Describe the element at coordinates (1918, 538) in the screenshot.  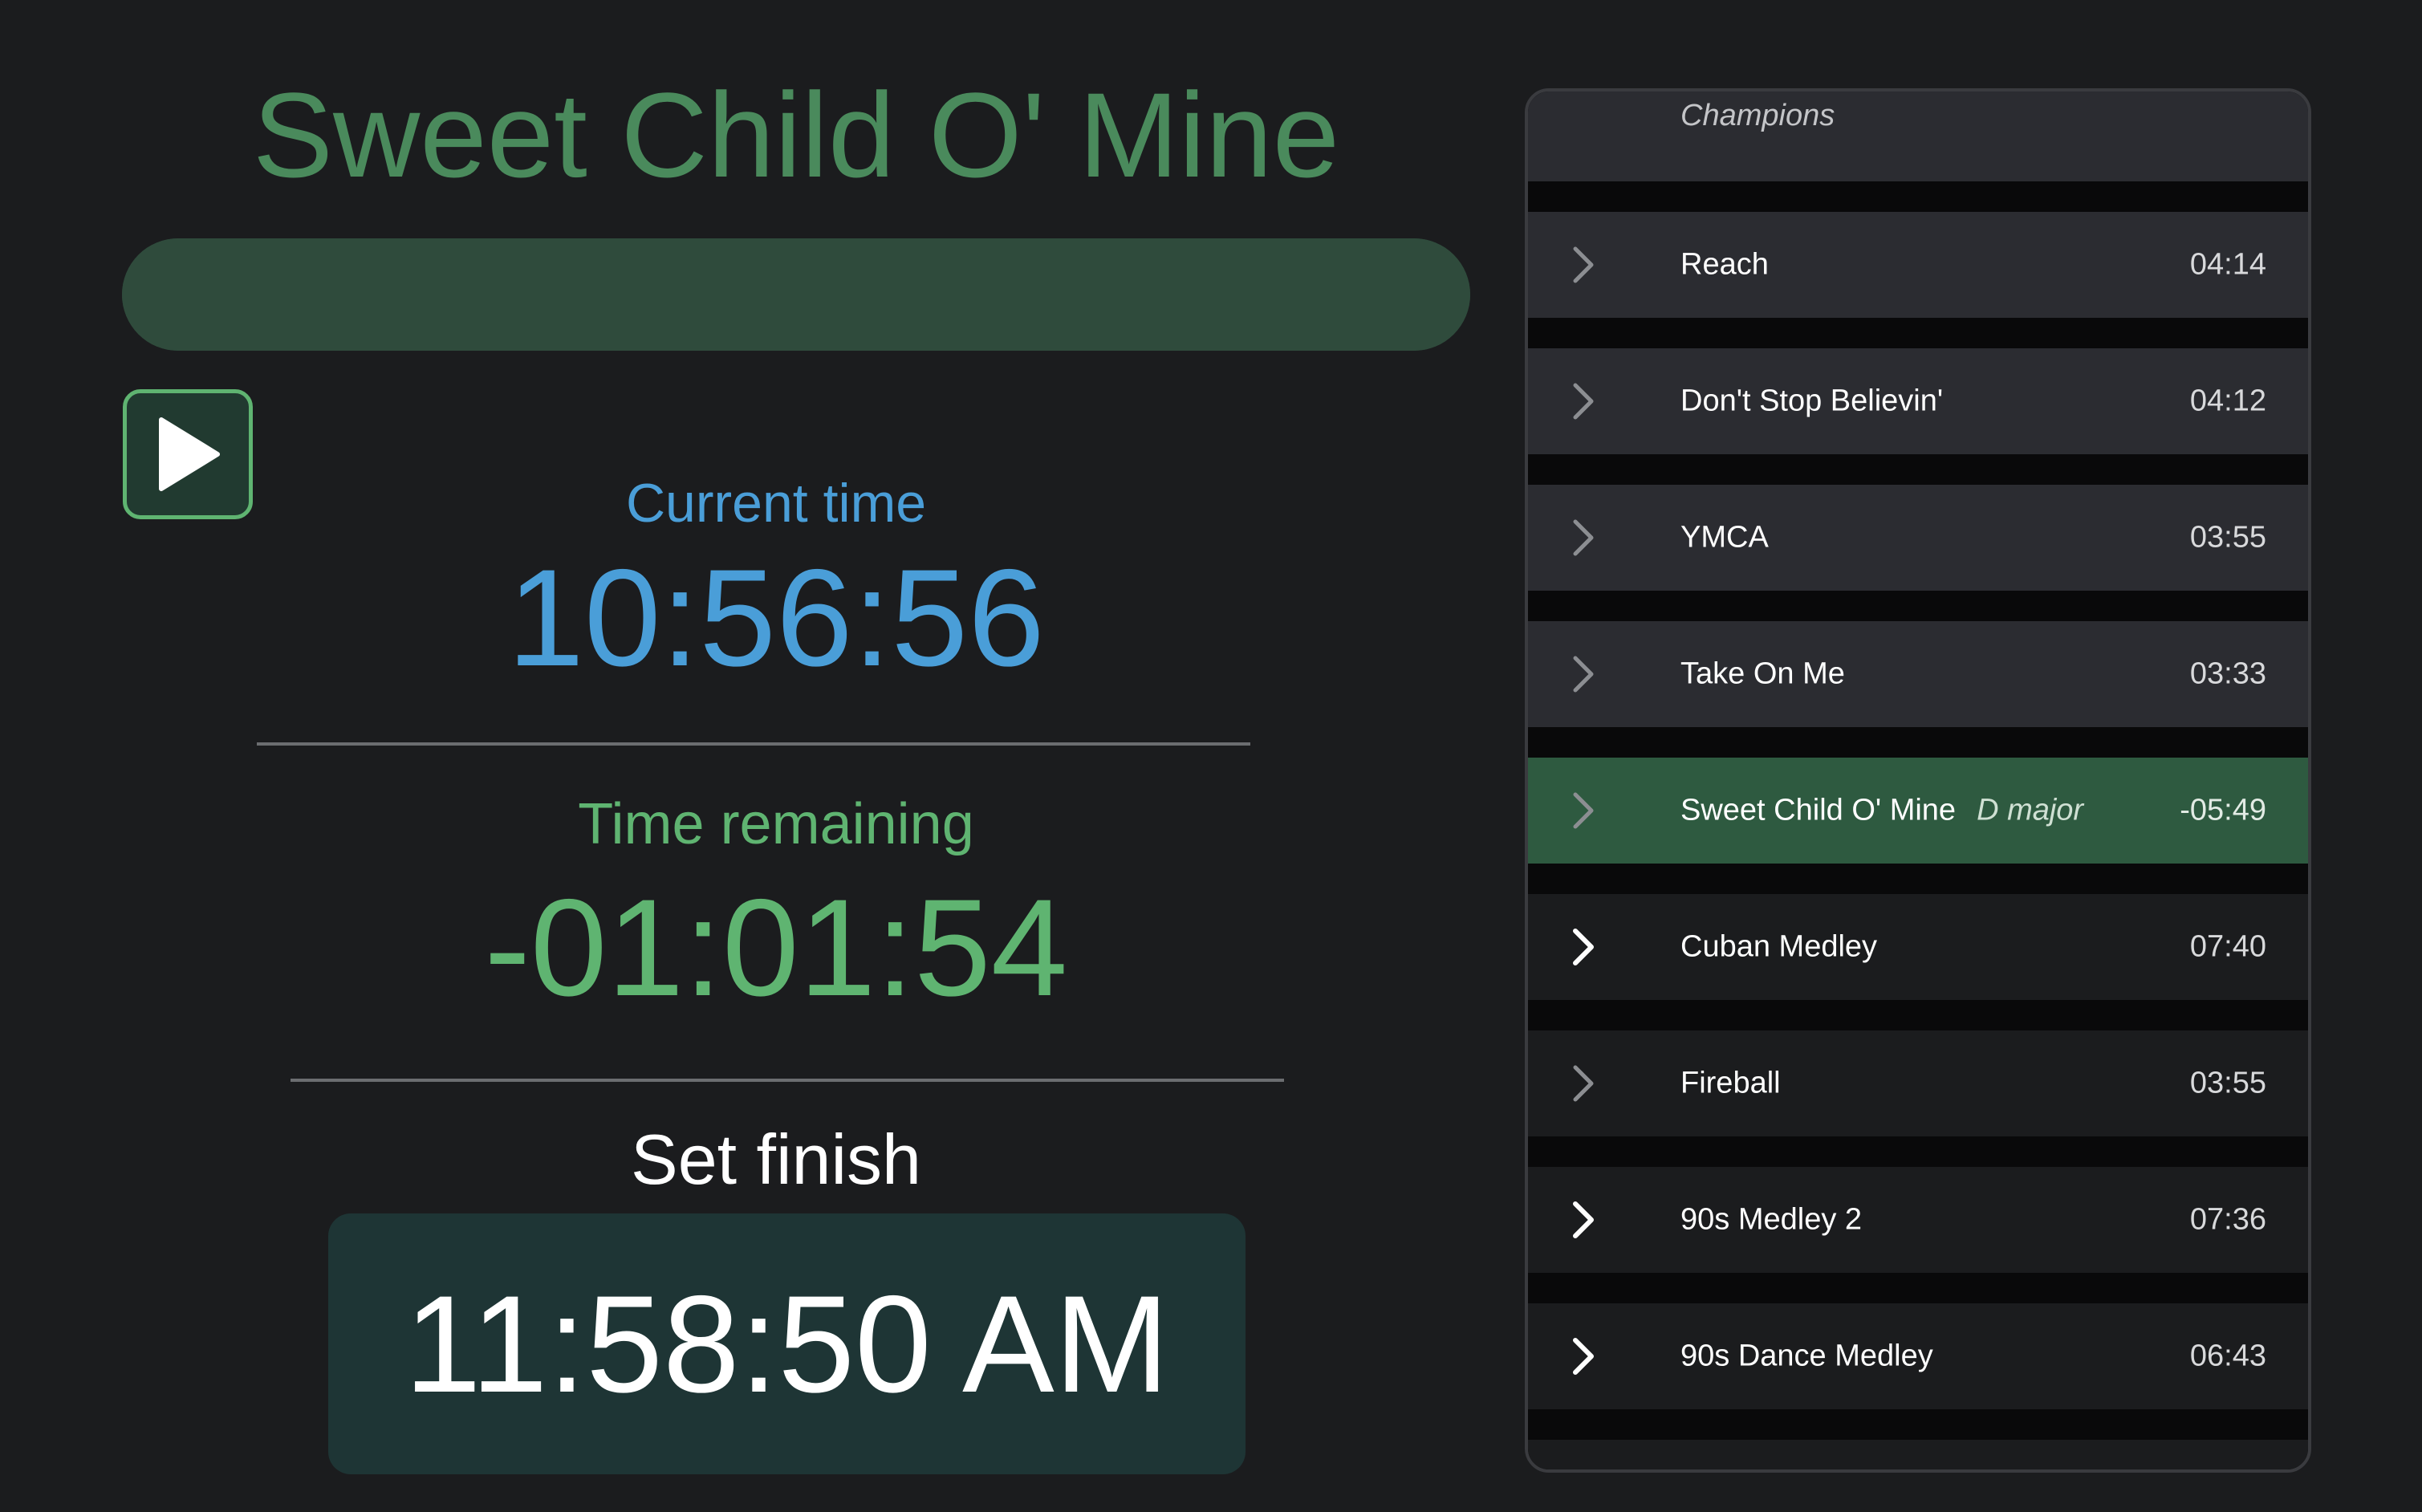
I see `setlist-row: YMCA 03:55` at that location.